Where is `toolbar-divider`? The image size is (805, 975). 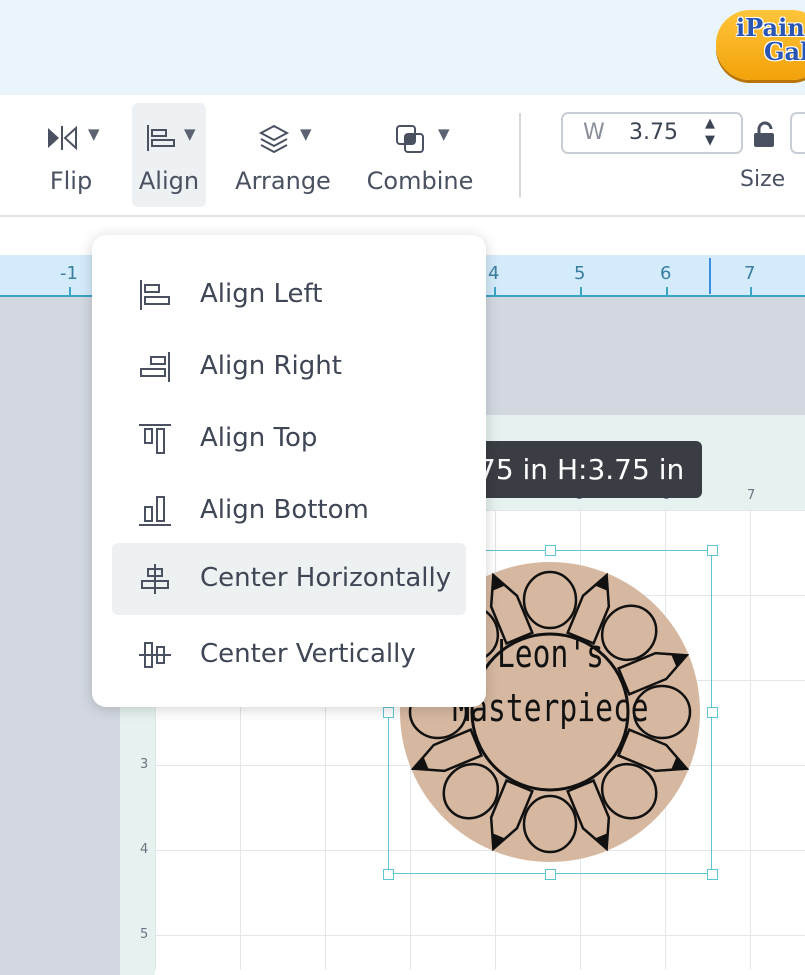 toolbar-divider is located at coordinates (520, 155).